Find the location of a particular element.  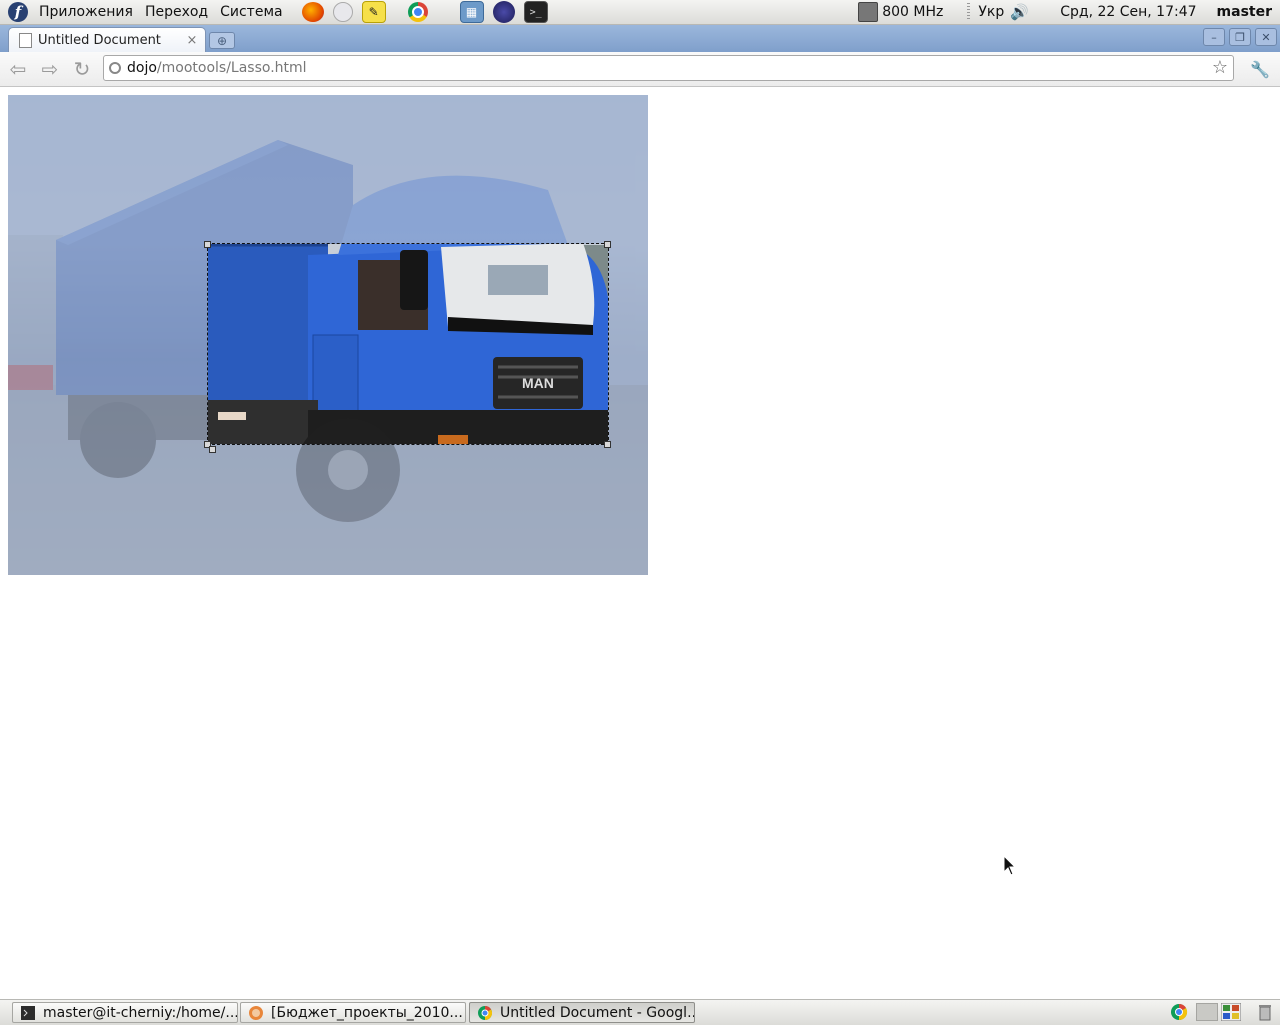

trash-icon is located at coordinates (1265, 1012).